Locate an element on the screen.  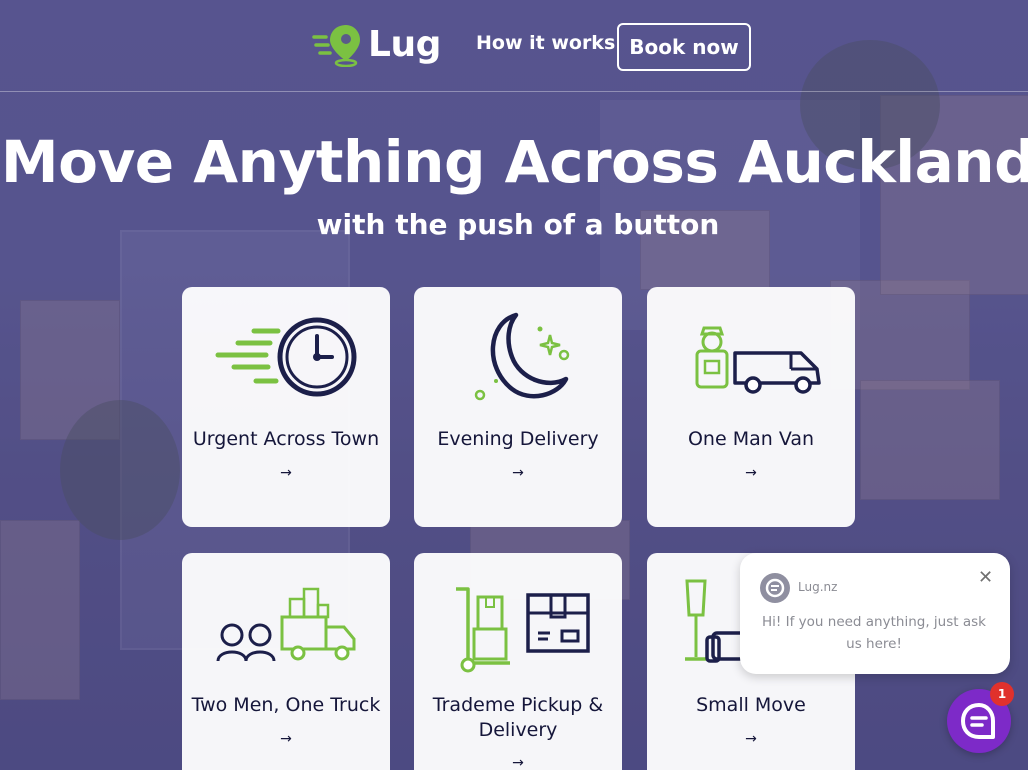
chat-logo-icon is located at coordinates (775, 588).